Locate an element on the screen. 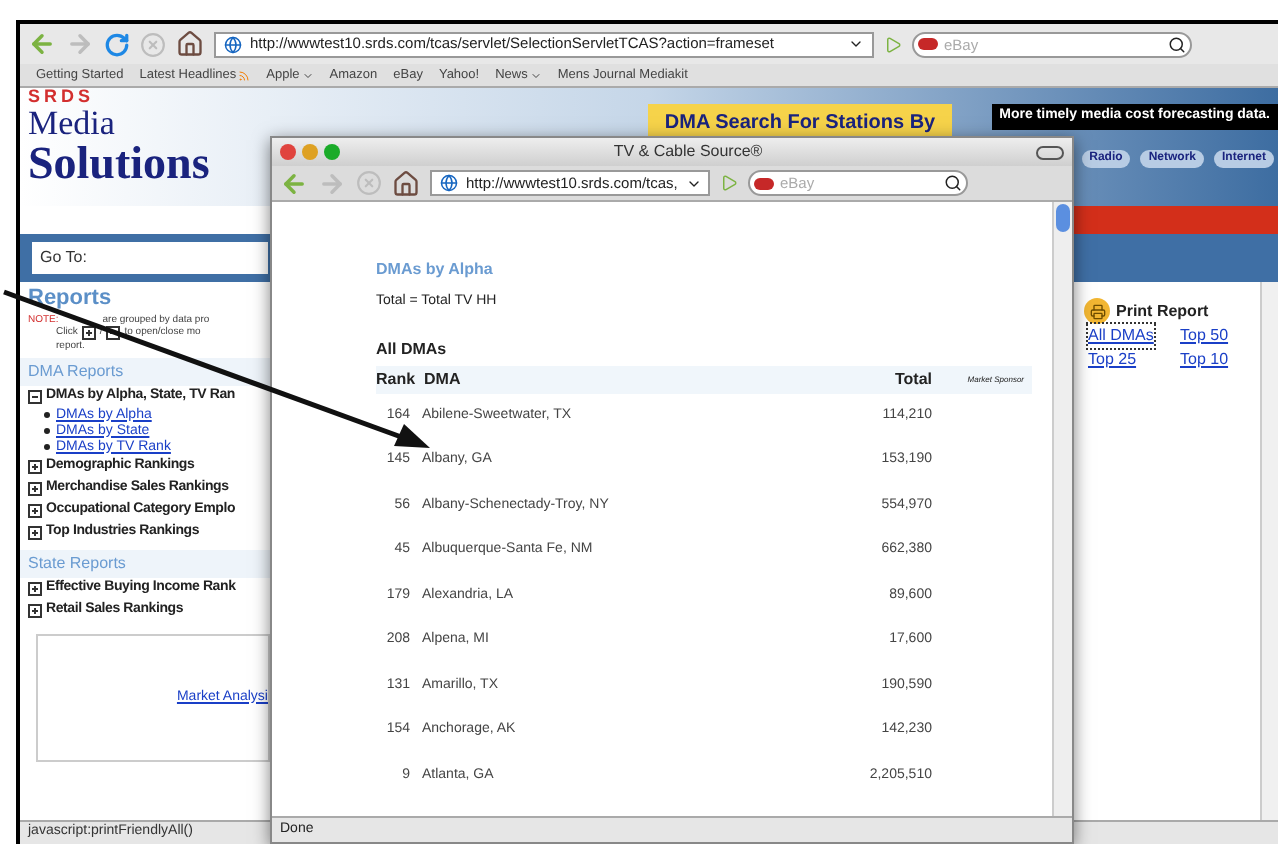 The height and width of the screenshot is (844, 1278). print-link: Top 25 is located at coordinates (1112, 360).